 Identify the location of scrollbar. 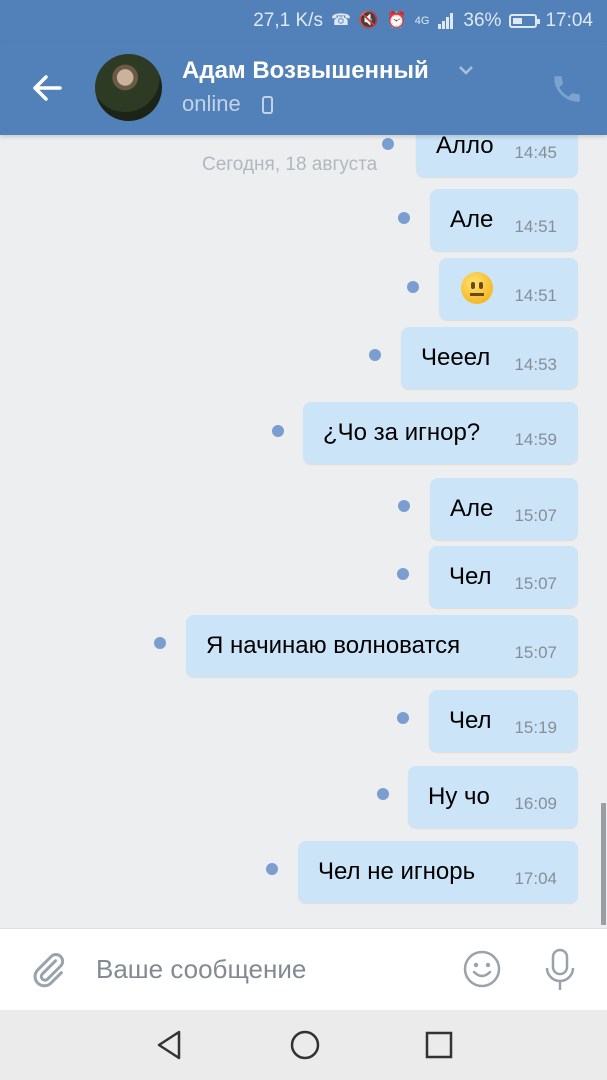
(603, 864).